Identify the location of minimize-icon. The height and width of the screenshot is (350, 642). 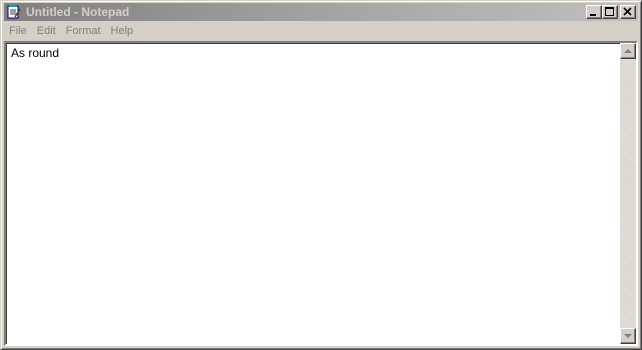
(593, 15).